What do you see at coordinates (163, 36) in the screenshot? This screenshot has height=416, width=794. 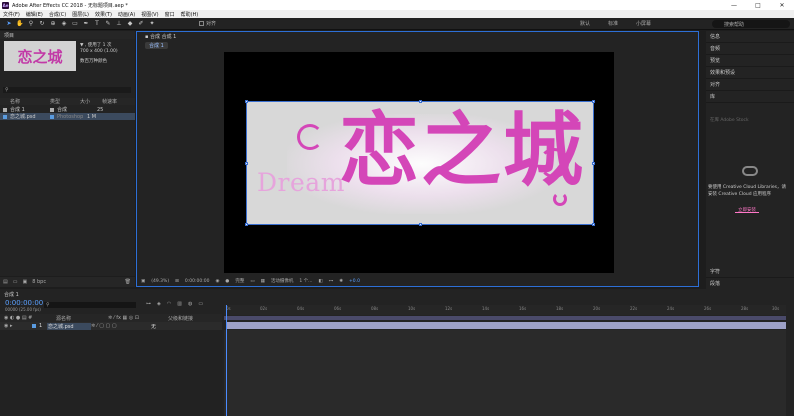 I see `tab-composition: 合成 合成 1` at bounding box center [163, 36].